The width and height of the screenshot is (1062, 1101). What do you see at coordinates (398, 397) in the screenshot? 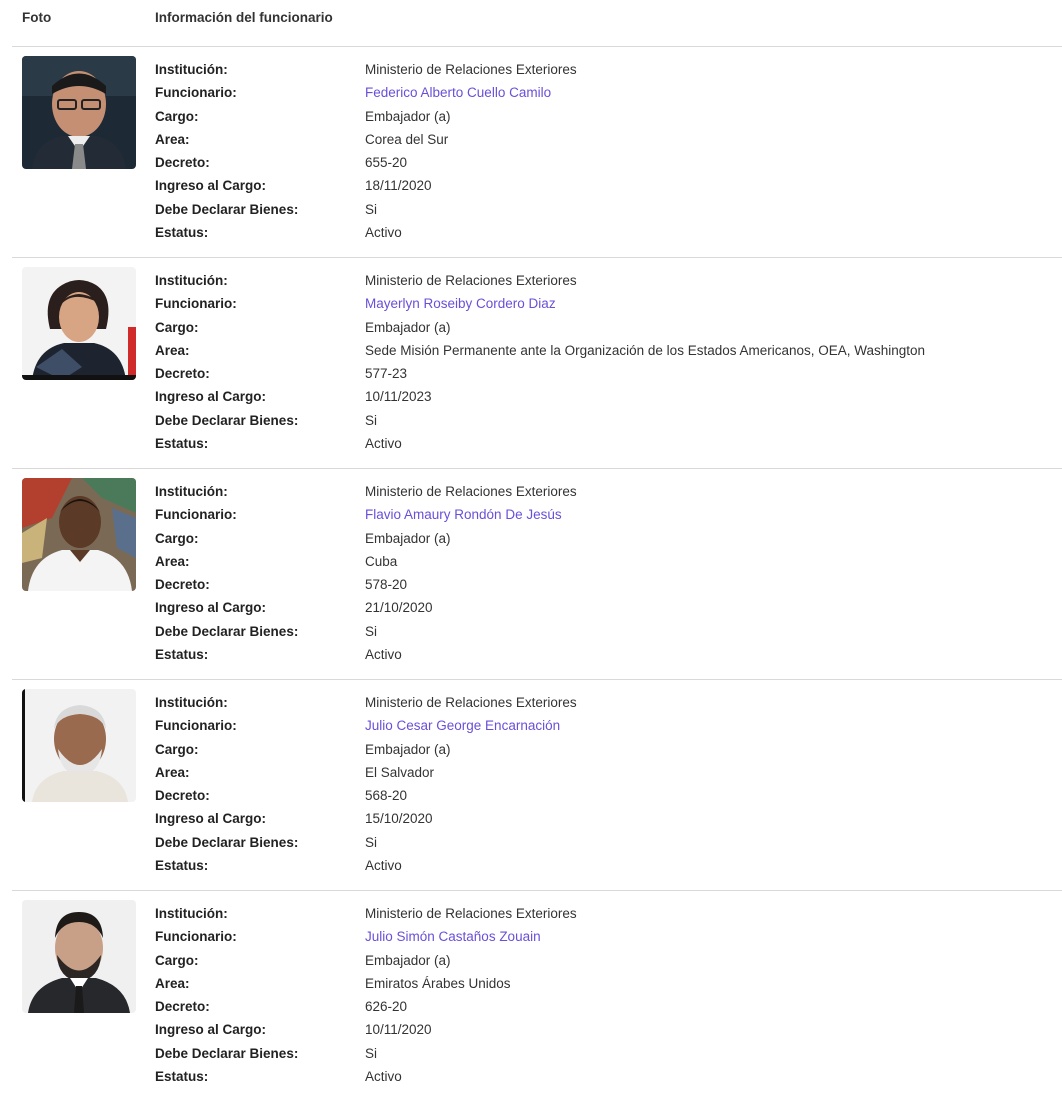
I see `field-value: 10/11/2023` at bounding box center [398, 397].